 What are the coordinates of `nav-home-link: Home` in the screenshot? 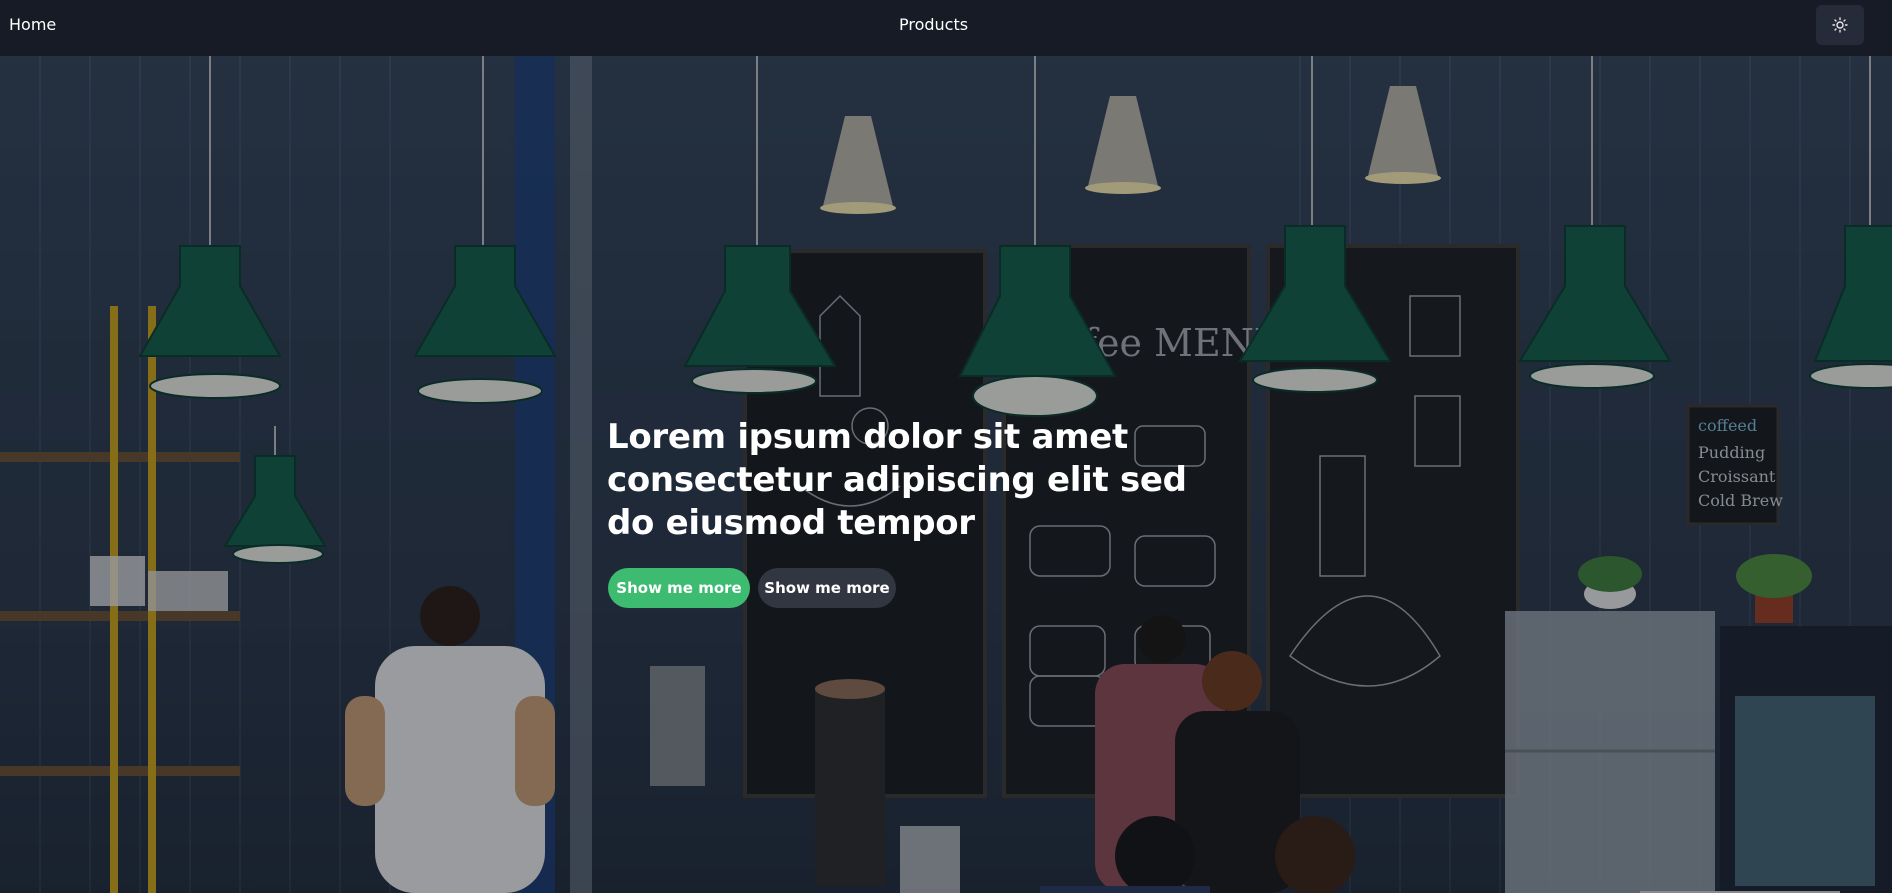 It's located at (32, 24).